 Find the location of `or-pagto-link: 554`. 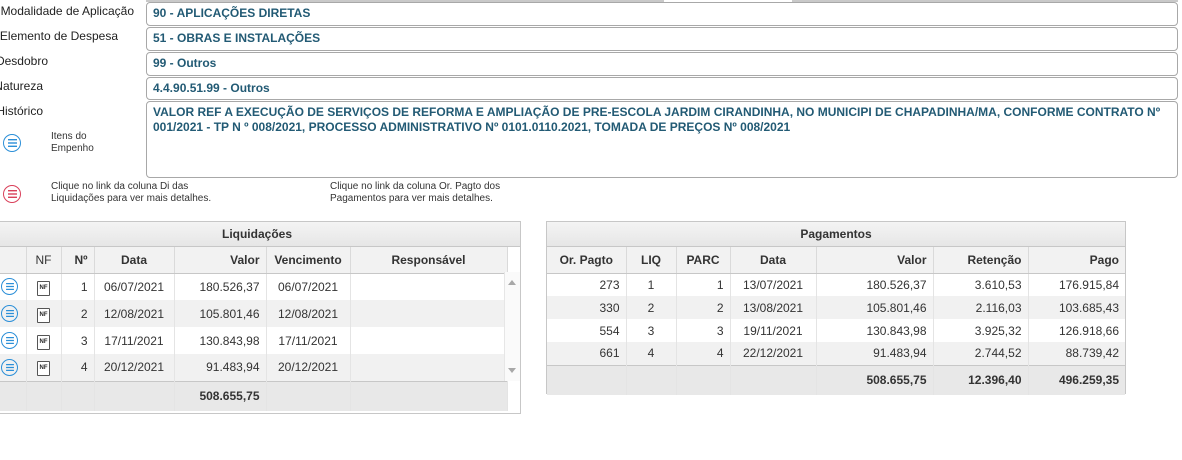

or-pagto-link: 554 is located at coordinates (587, 330).